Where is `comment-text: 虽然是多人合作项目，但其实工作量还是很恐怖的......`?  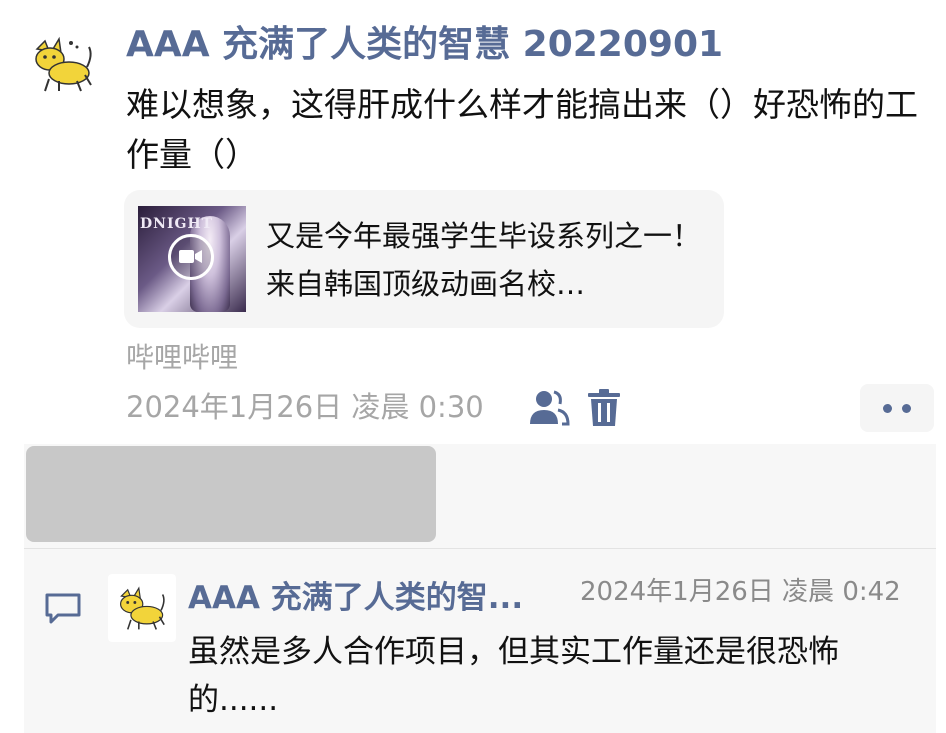
comment-text: 虽然是多人合作项目，但其实工作量还是很恐怖的...... is located at coordinates (548, 676).